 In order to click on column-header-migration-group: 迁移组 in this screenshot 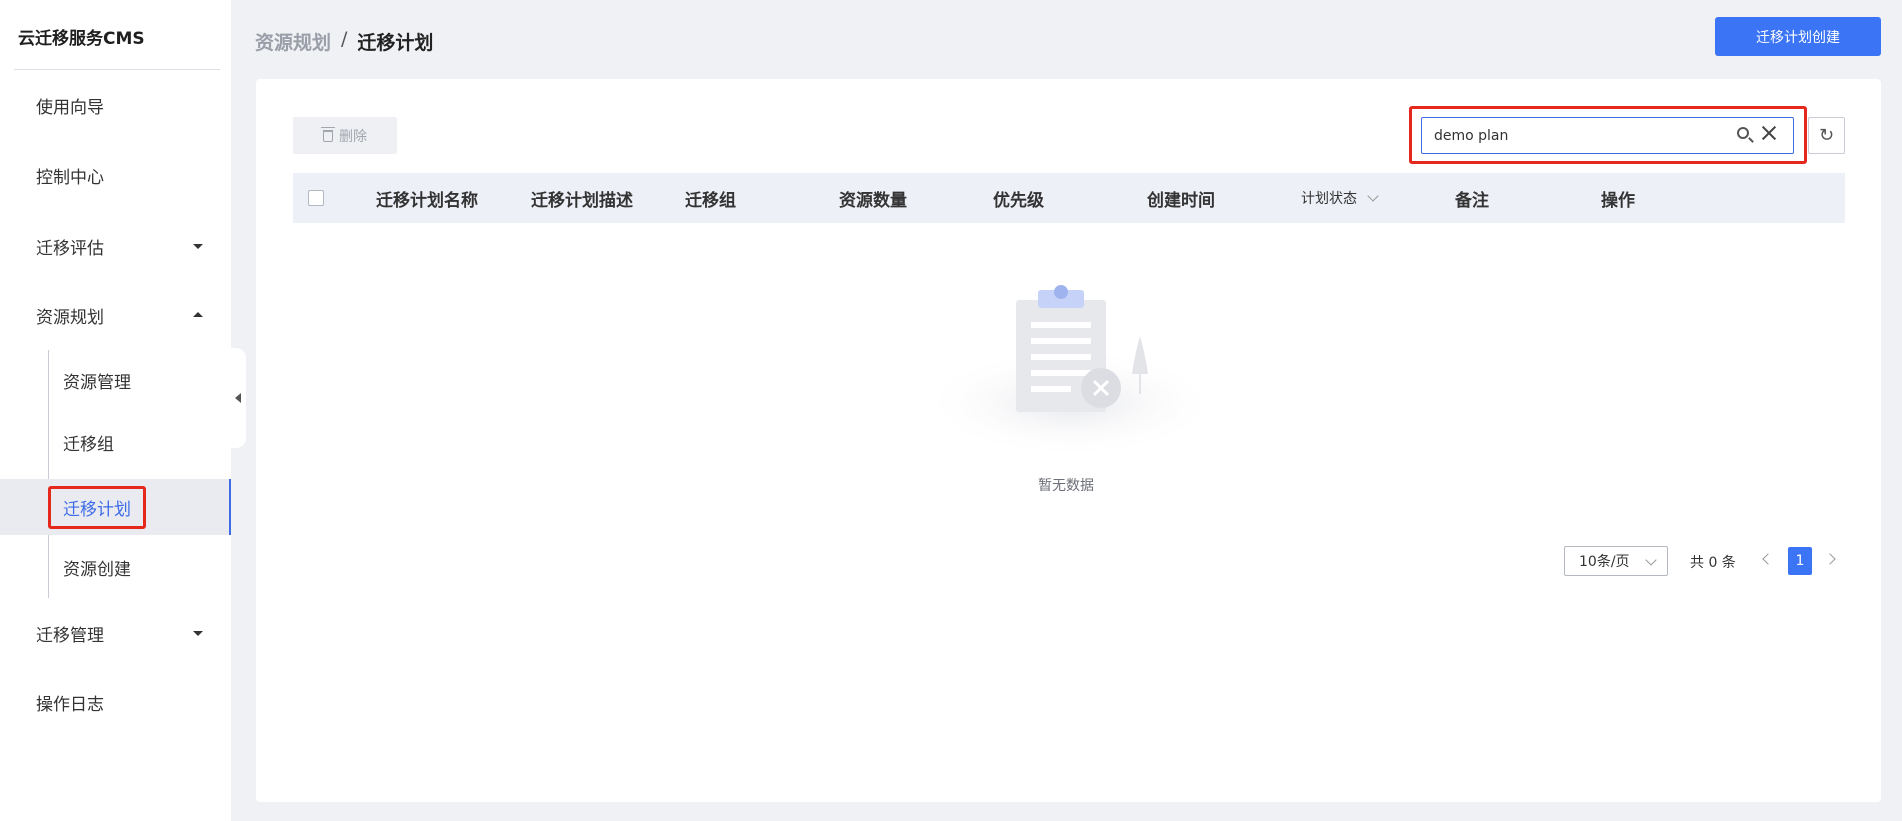, I will do `click(710, 200)`.